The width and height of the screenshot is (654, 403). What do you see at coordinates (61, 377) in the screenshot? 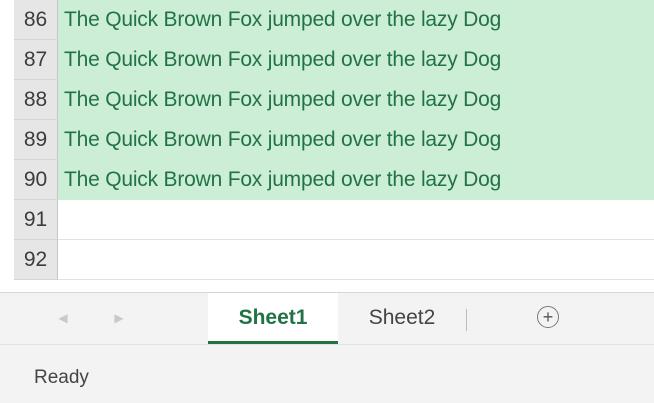
I see `status-text: Ready` at bounding box center [61, 377].